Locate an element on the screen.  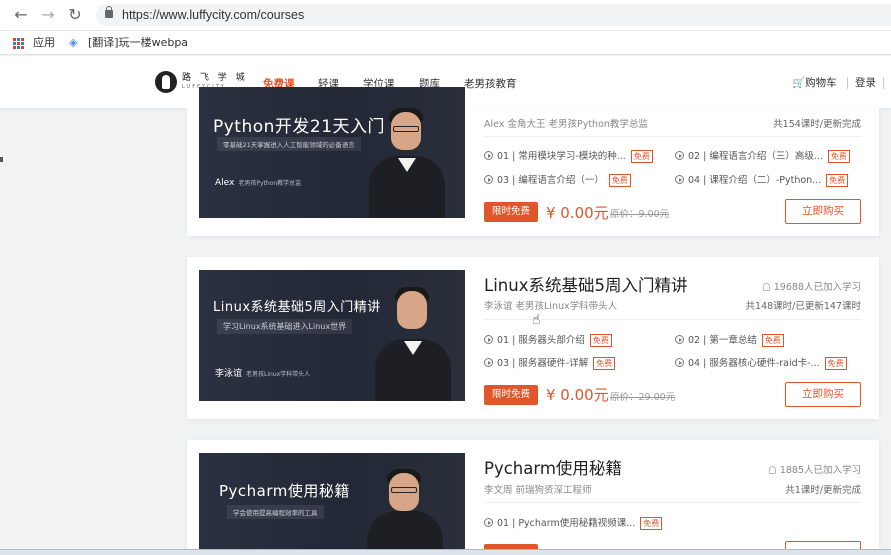
lesson-link: 02 | 编程语言介绍（三）高级... 免费 is located at coordinates (762, 155).